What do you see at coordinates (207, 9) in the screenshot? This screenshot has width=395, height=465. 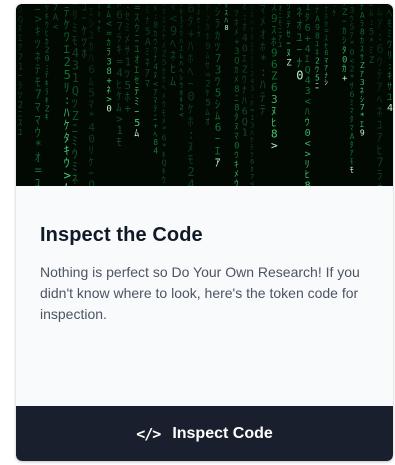 I see `svg-text: ﾃ` at bounding box center [207, 9].